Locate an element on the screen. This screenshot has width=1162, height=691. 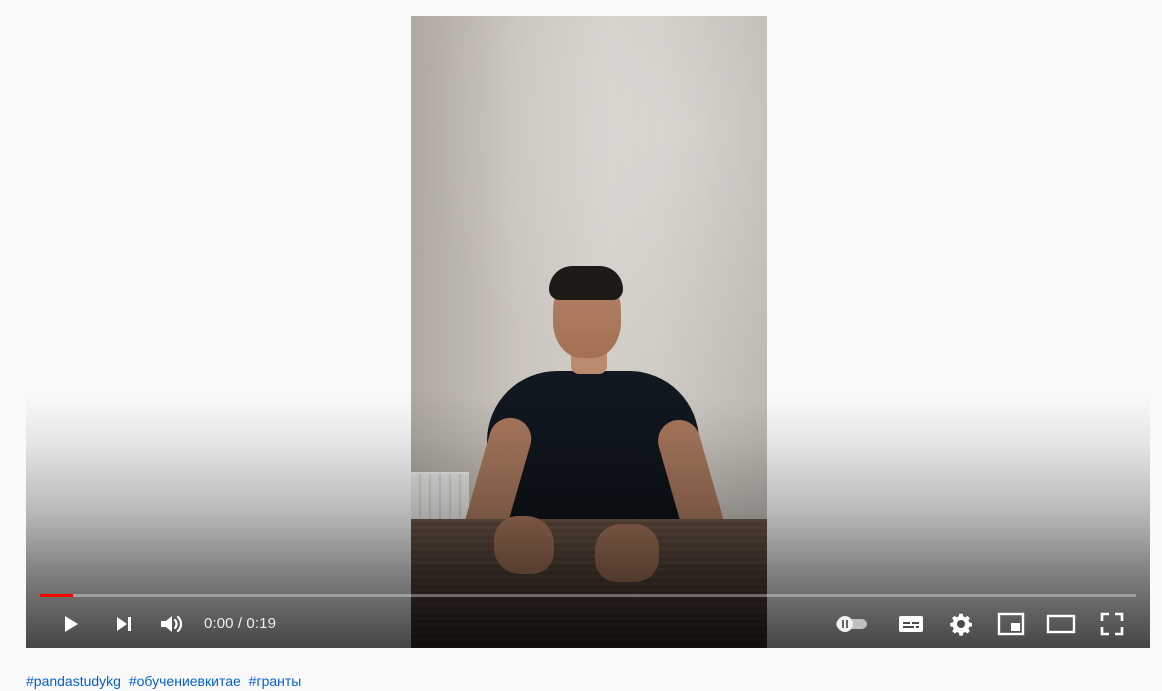
play-button is located at coordinates (70, 624).